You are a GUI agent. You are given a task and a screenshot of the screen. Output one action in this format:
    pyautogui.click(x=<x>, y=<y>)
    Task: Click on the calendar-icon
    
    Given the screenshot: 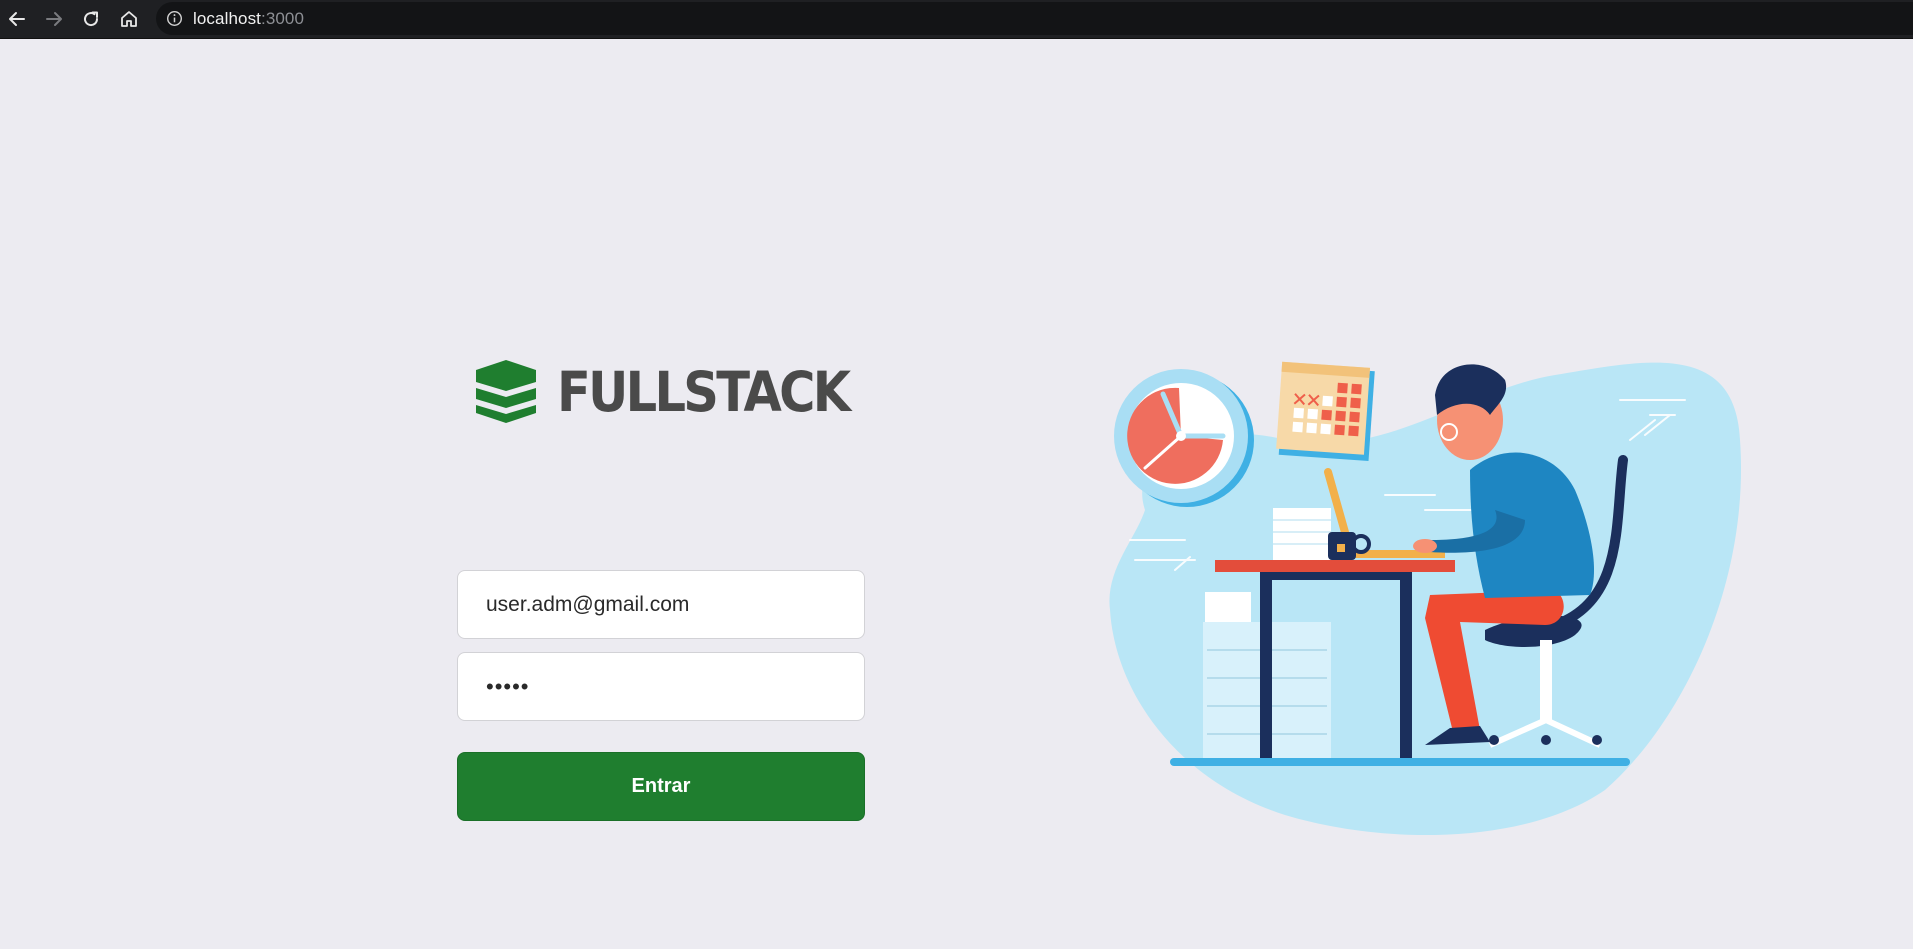 What is the action you would take?
    pyautogui.click(x=1325, y=411)
    